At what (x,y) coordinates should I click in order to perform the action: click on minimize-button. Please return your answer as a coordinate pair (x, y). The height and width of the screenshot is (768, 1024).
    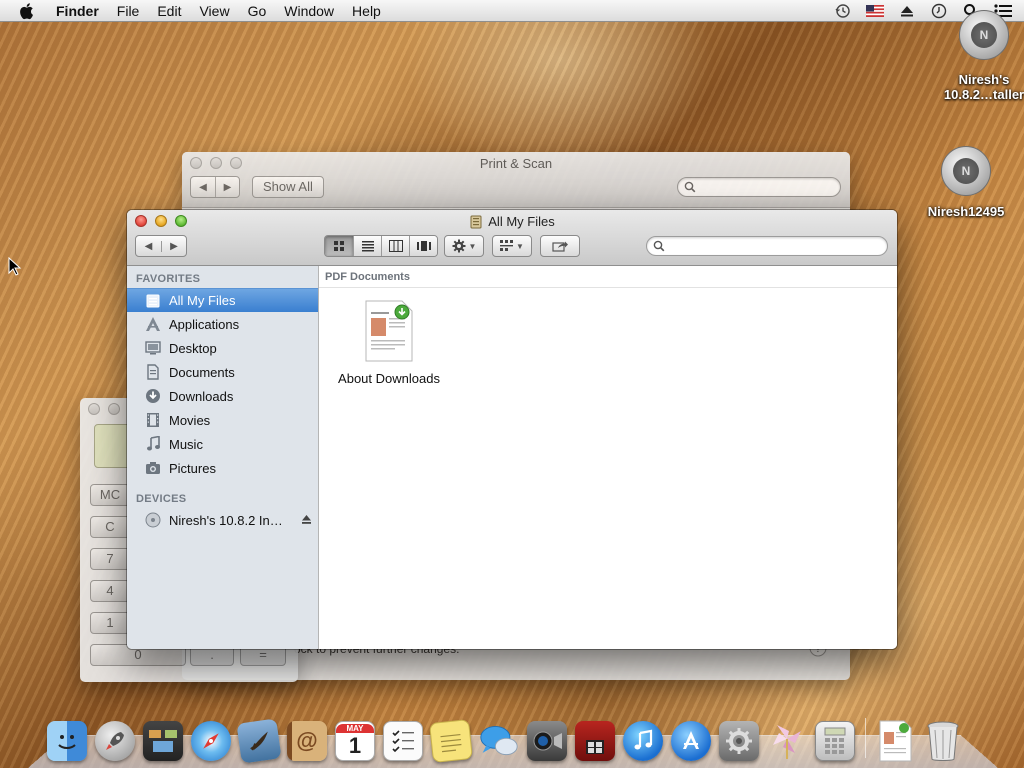
    Looking at the image, I should click on (114, 409).